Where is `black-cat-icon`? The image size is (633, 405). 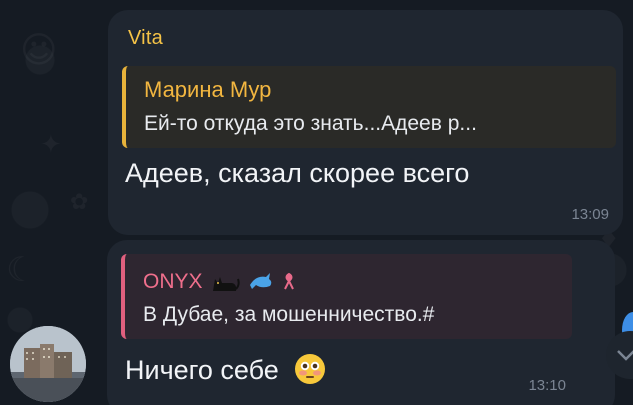 black-cat-icon is located at coordinates (227, 284).